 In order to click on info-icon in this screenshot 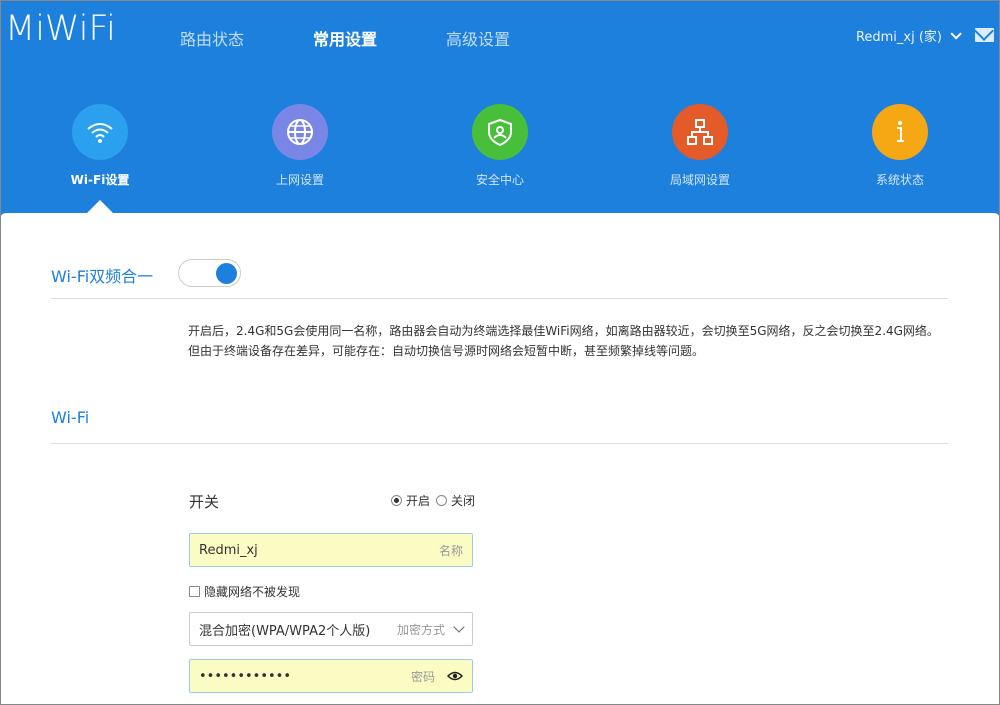, I will do `click(900, 132)`.